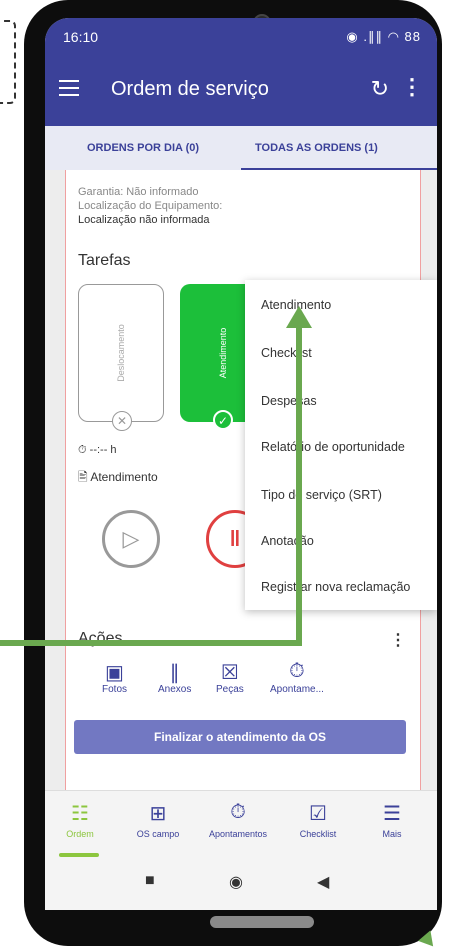  What do you see at coordinates (241, 148) in the screenshot?
I see `tab-bar: ORDENS POR DIA (0) TODAS AS ORDENS (1)` at bounding box center [241, 148].